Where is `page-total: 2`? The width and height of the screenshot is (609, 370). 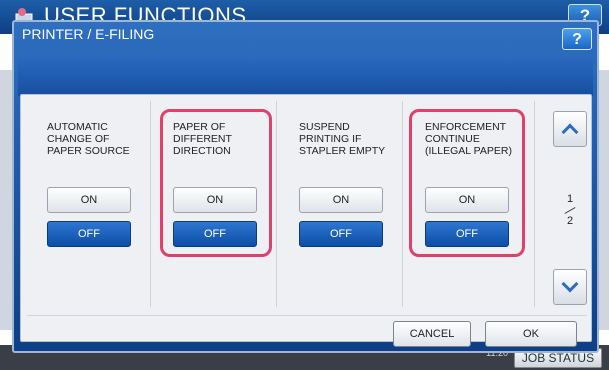 page-total: 2 is located at coordinates (570, 221).